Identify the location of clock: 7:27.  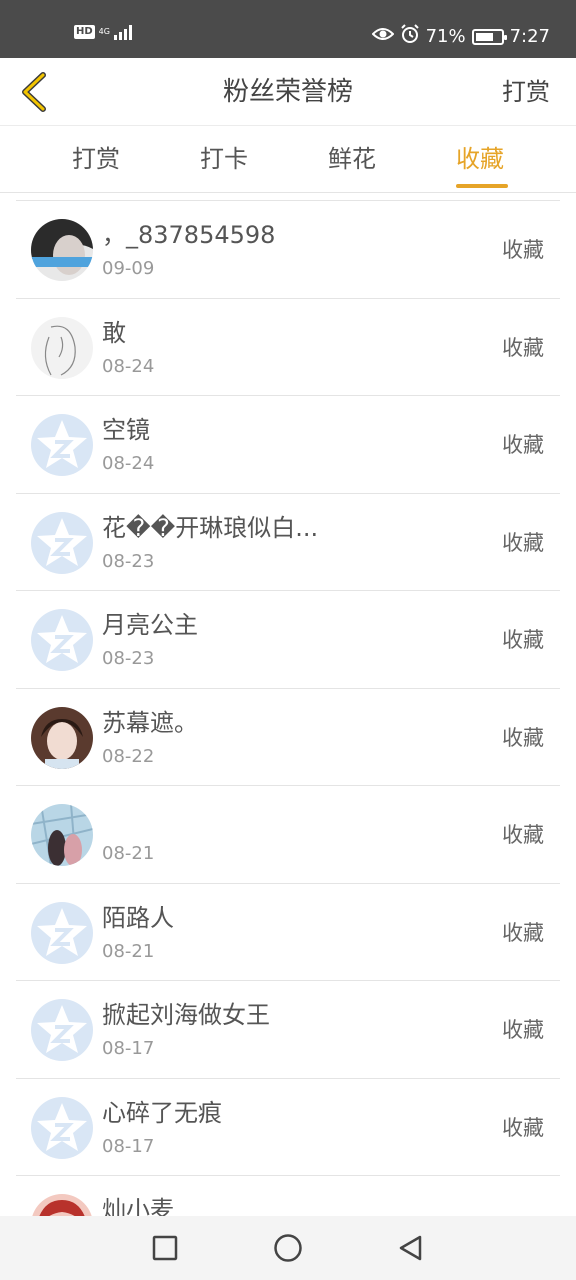
(529, 36).